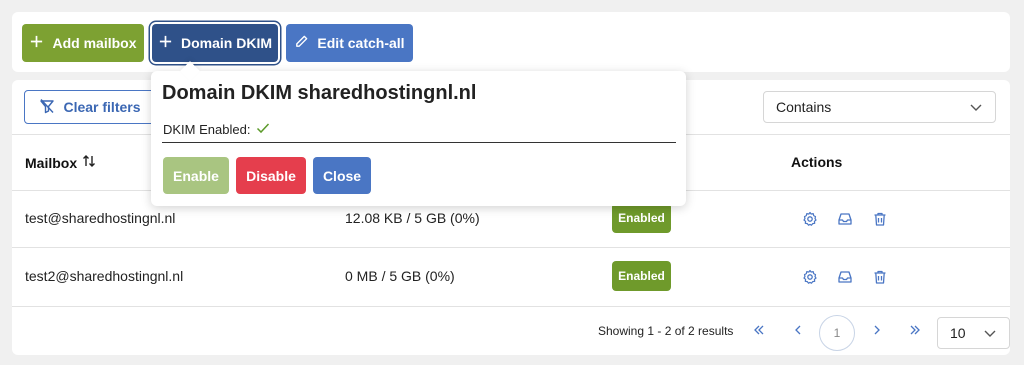  I want to click on double-chevron-right-icon, so click(915, 332).